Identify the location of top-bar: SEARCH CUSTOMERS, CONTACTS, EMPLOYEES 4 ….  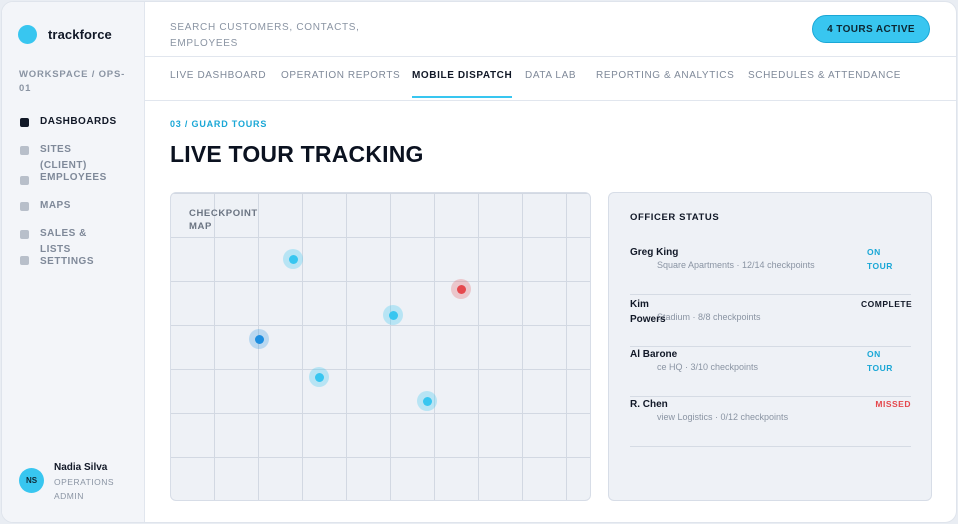
(550, 29).